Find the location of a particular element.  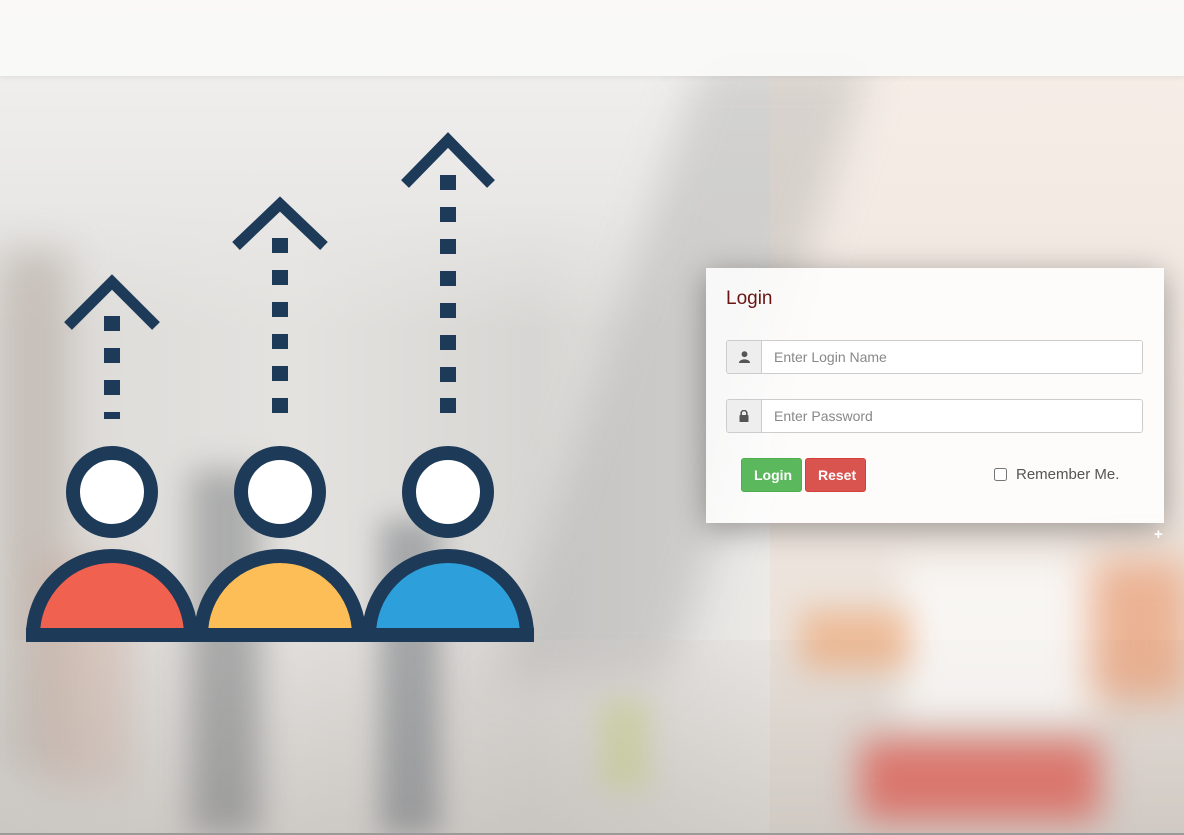

password-input is located at coordinates (952, 416).